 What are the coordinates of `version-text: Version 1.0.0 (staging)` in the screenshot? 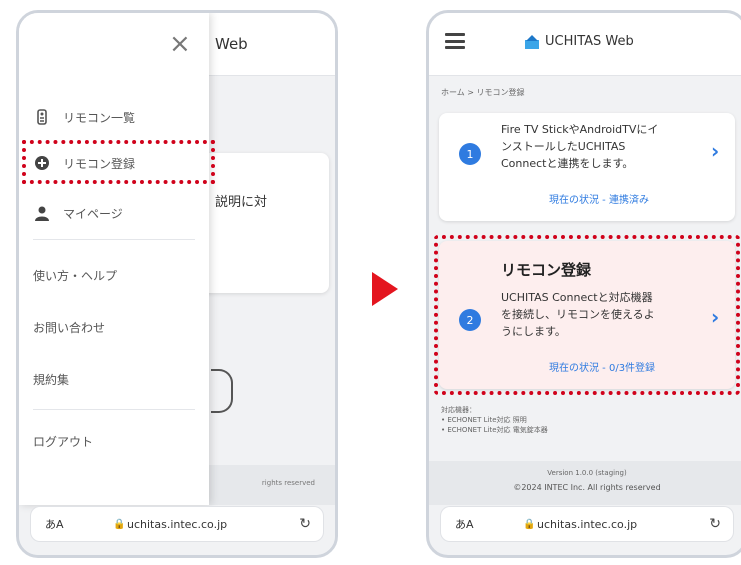 It's located at (587, 473).